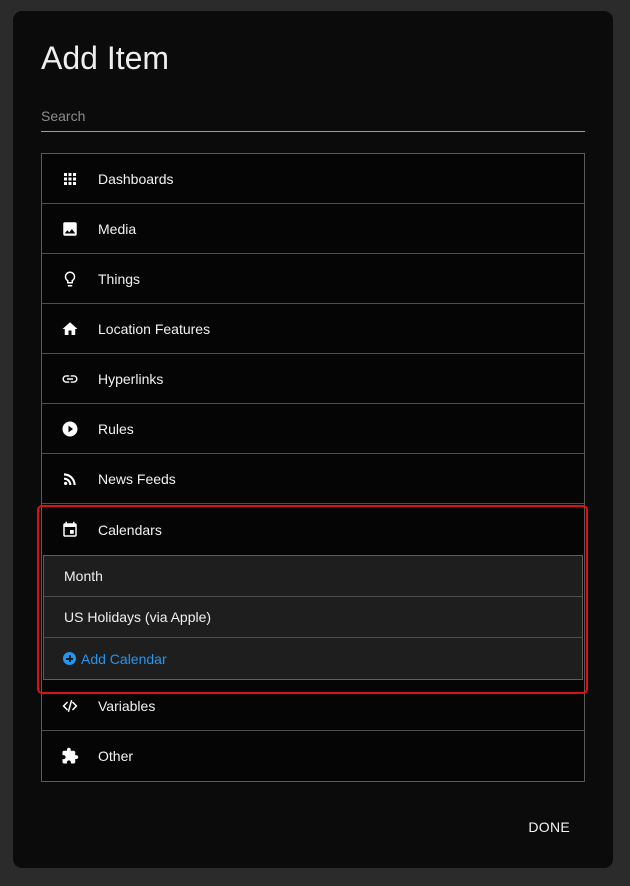  I want to click on category-media: Media, so click(313, 229).